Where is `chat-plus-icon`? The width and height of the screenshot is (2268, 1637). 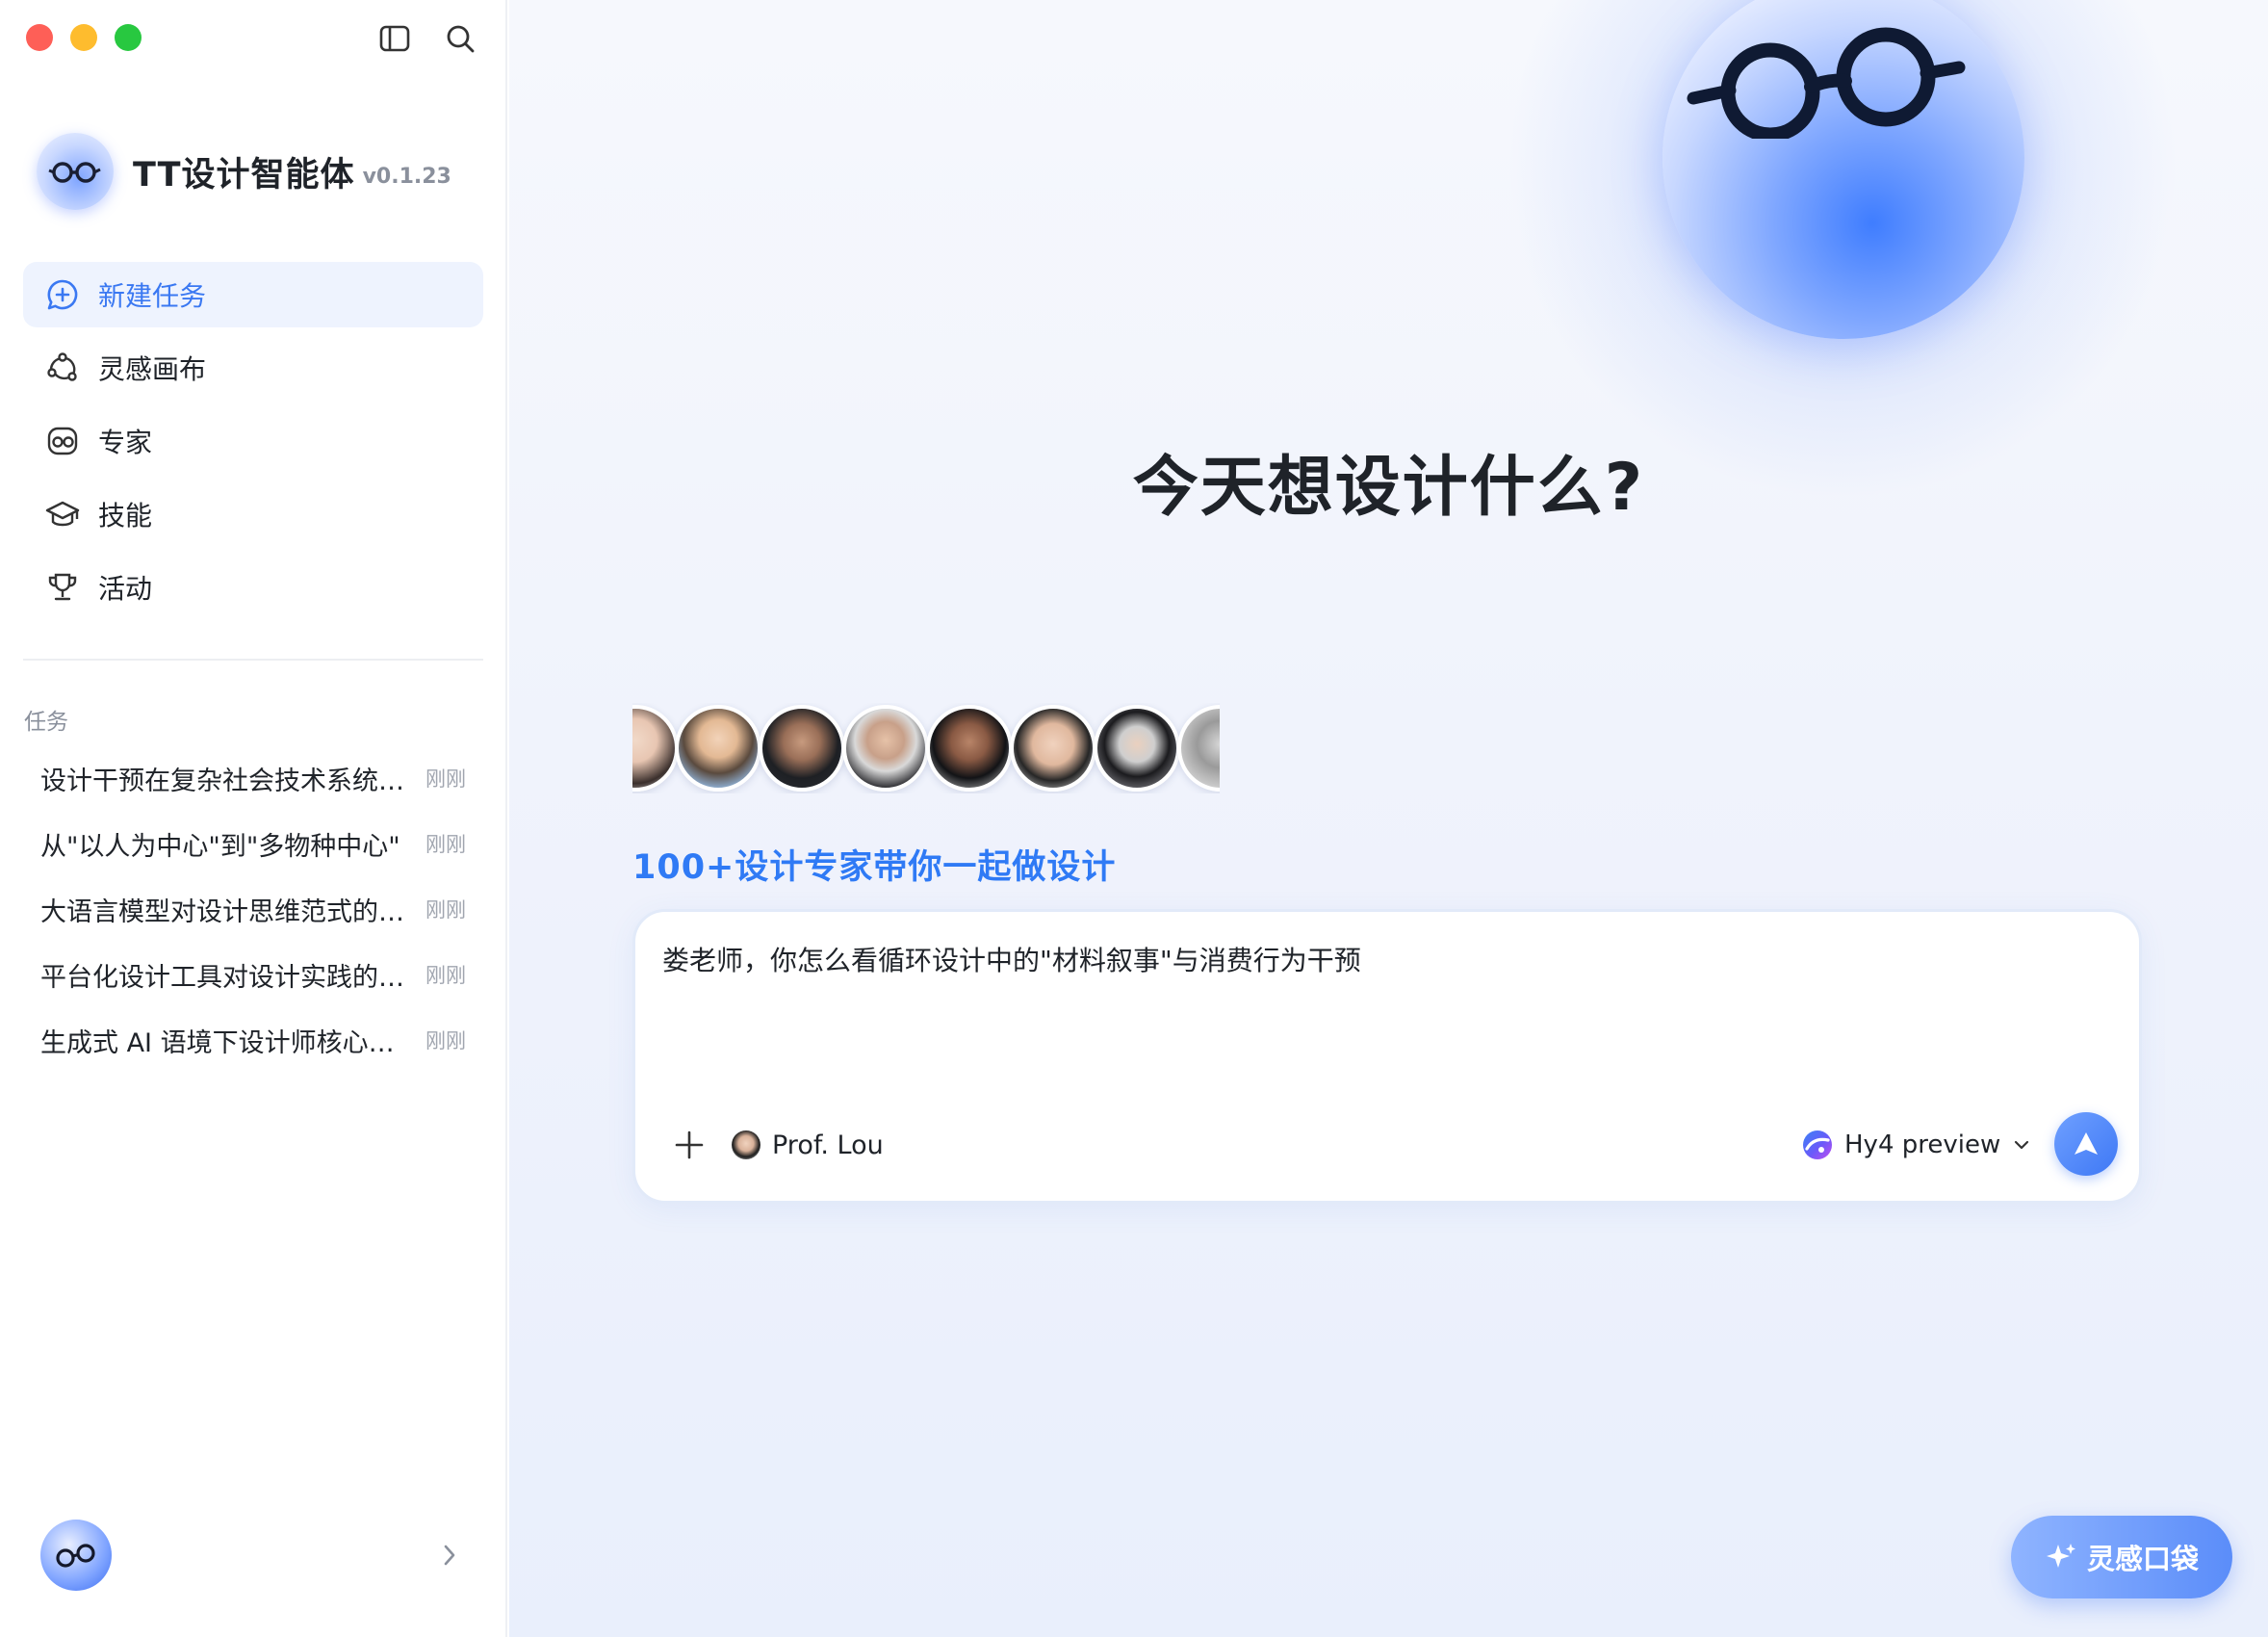 chat-plus-icon is located at coordinates (62, 294).